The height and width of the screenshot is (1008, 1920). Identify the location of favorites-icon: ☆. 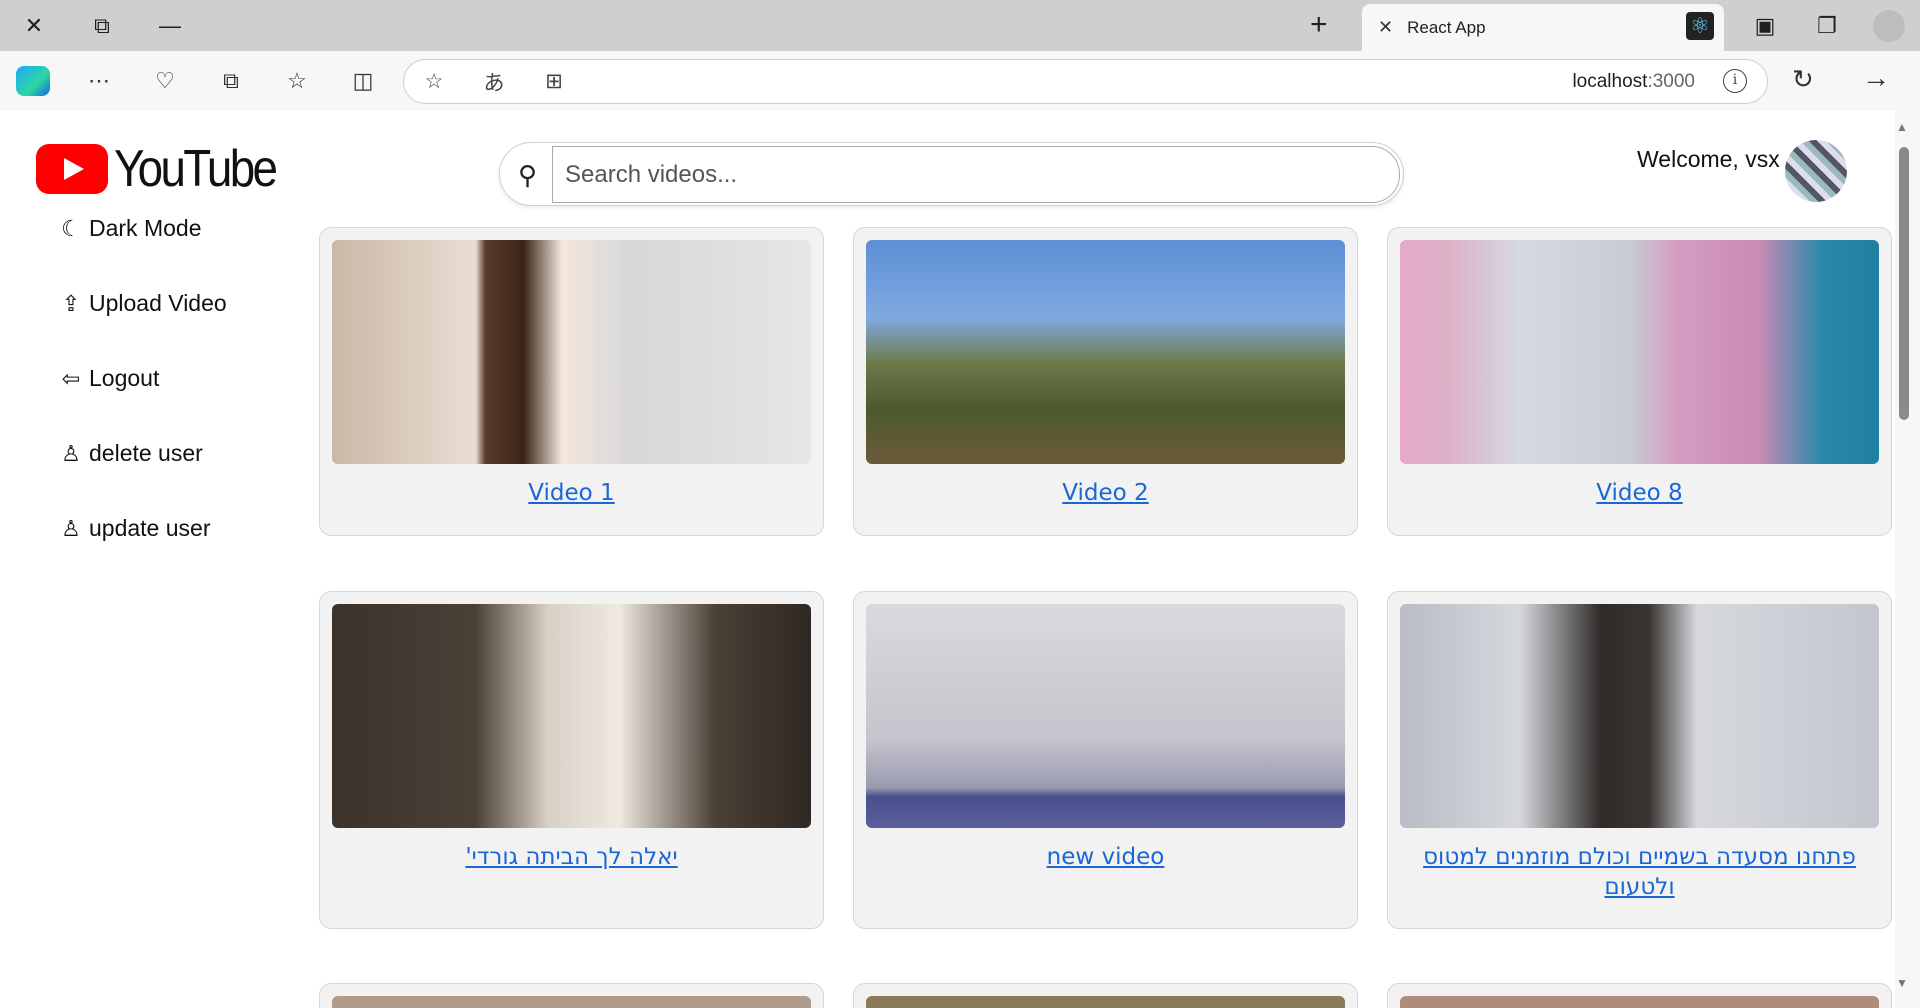
(297, 81).